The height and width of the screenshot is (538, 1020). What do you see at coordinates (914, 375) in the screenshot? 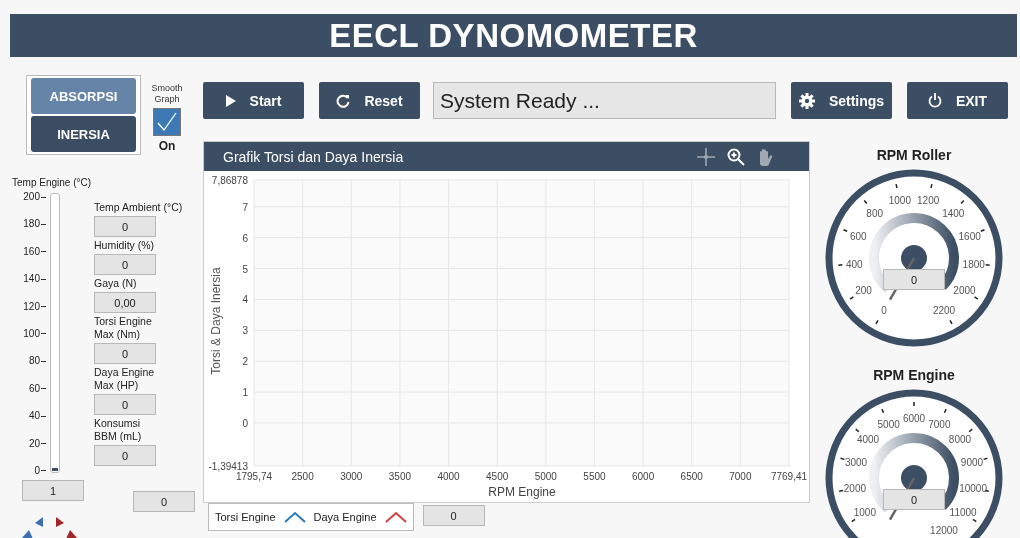
I see `gauge-title: RPM Engine` at bounding box center [914, 375].